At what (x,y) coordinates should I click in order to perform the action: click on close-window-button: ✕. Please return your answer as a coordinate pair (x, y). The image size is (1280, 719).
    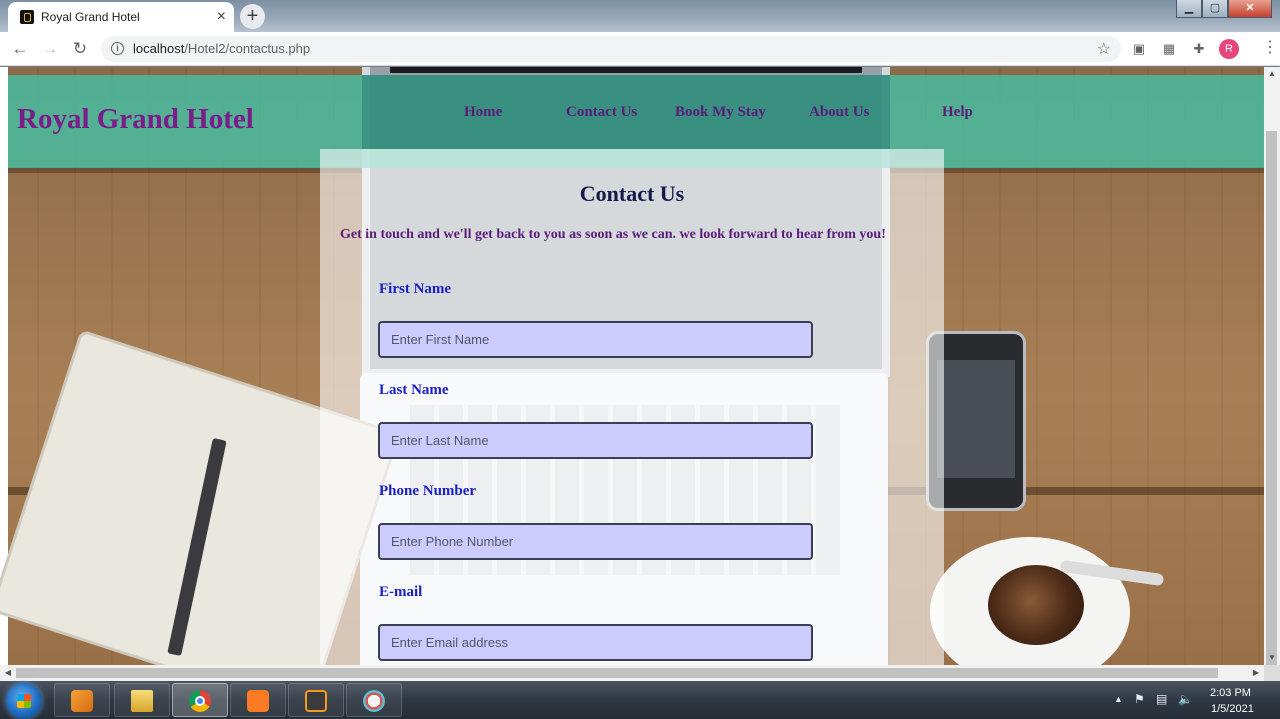
    Looking at the image, I should click on (1250, 9).